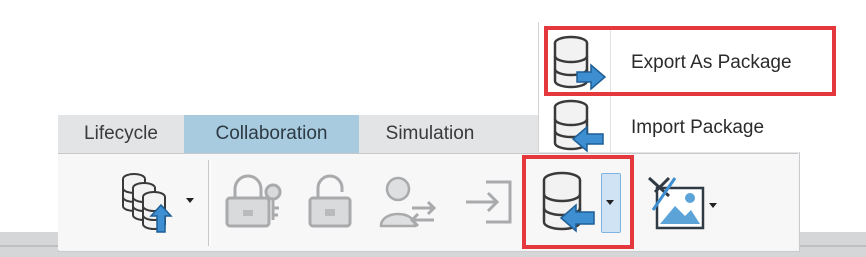 The width and height of the screenshot is (866, 257). Describe the element at coordinates (254, 202) in the screenshot. I see `lock-key-icon` at that location.